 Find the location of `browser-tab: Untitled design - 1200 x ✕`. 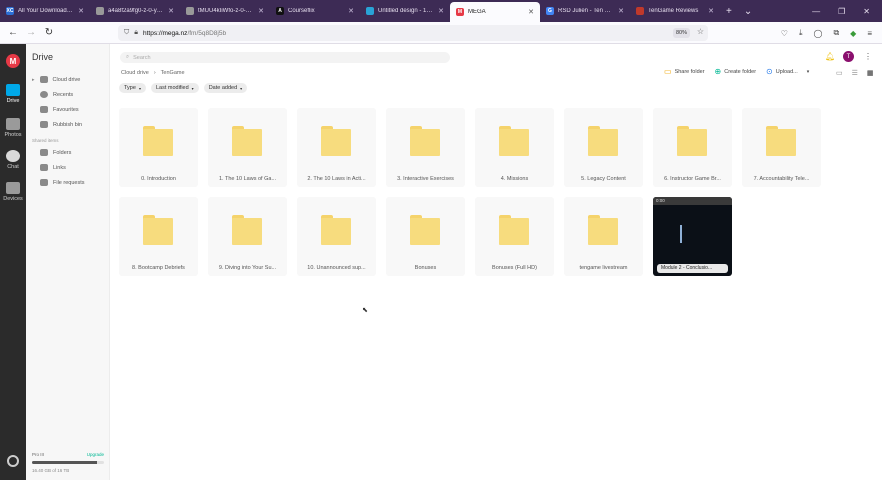

browser-tab: Untitled design - 1200 x ✕ is located at coordinates (405, 11).